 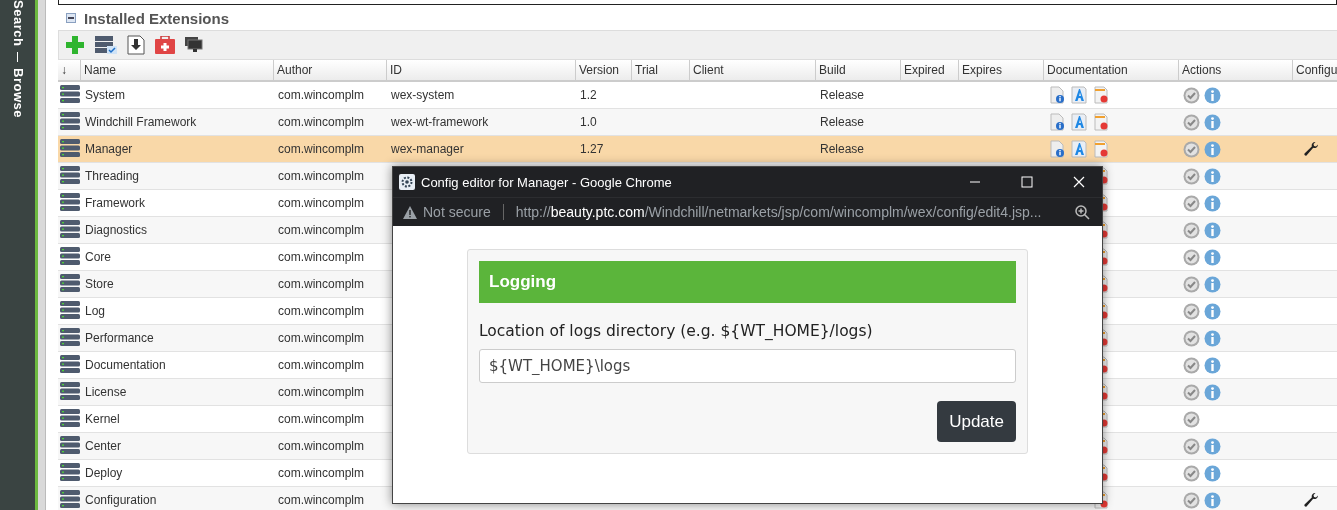 I want to click on table-cell-text: Core, so click(x=98, y=257).